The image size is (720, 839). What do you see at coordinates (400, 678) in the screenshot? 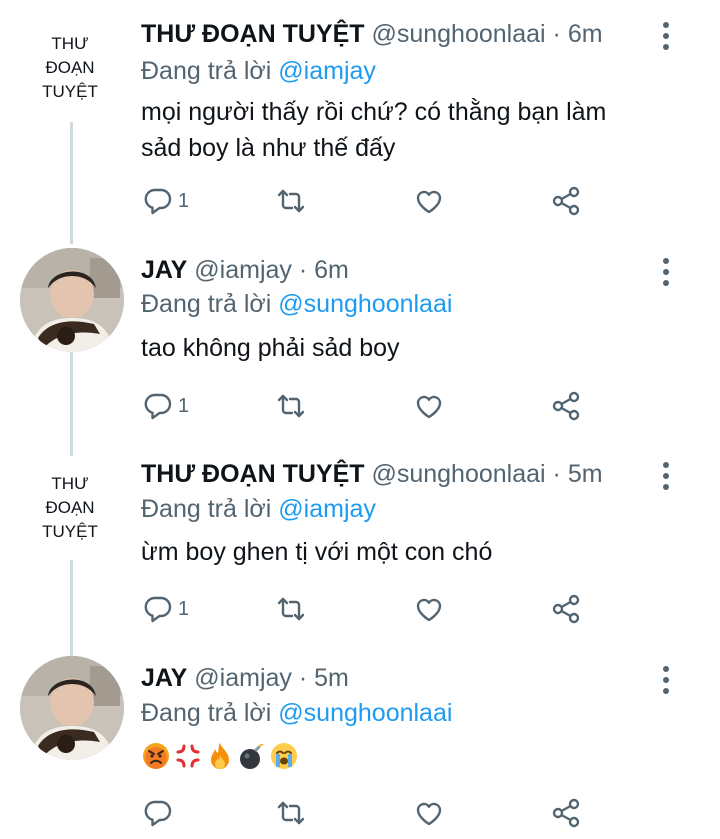
I see `tweet-header: JAY @iamjay · 5m` at bounding box center [400, 678].